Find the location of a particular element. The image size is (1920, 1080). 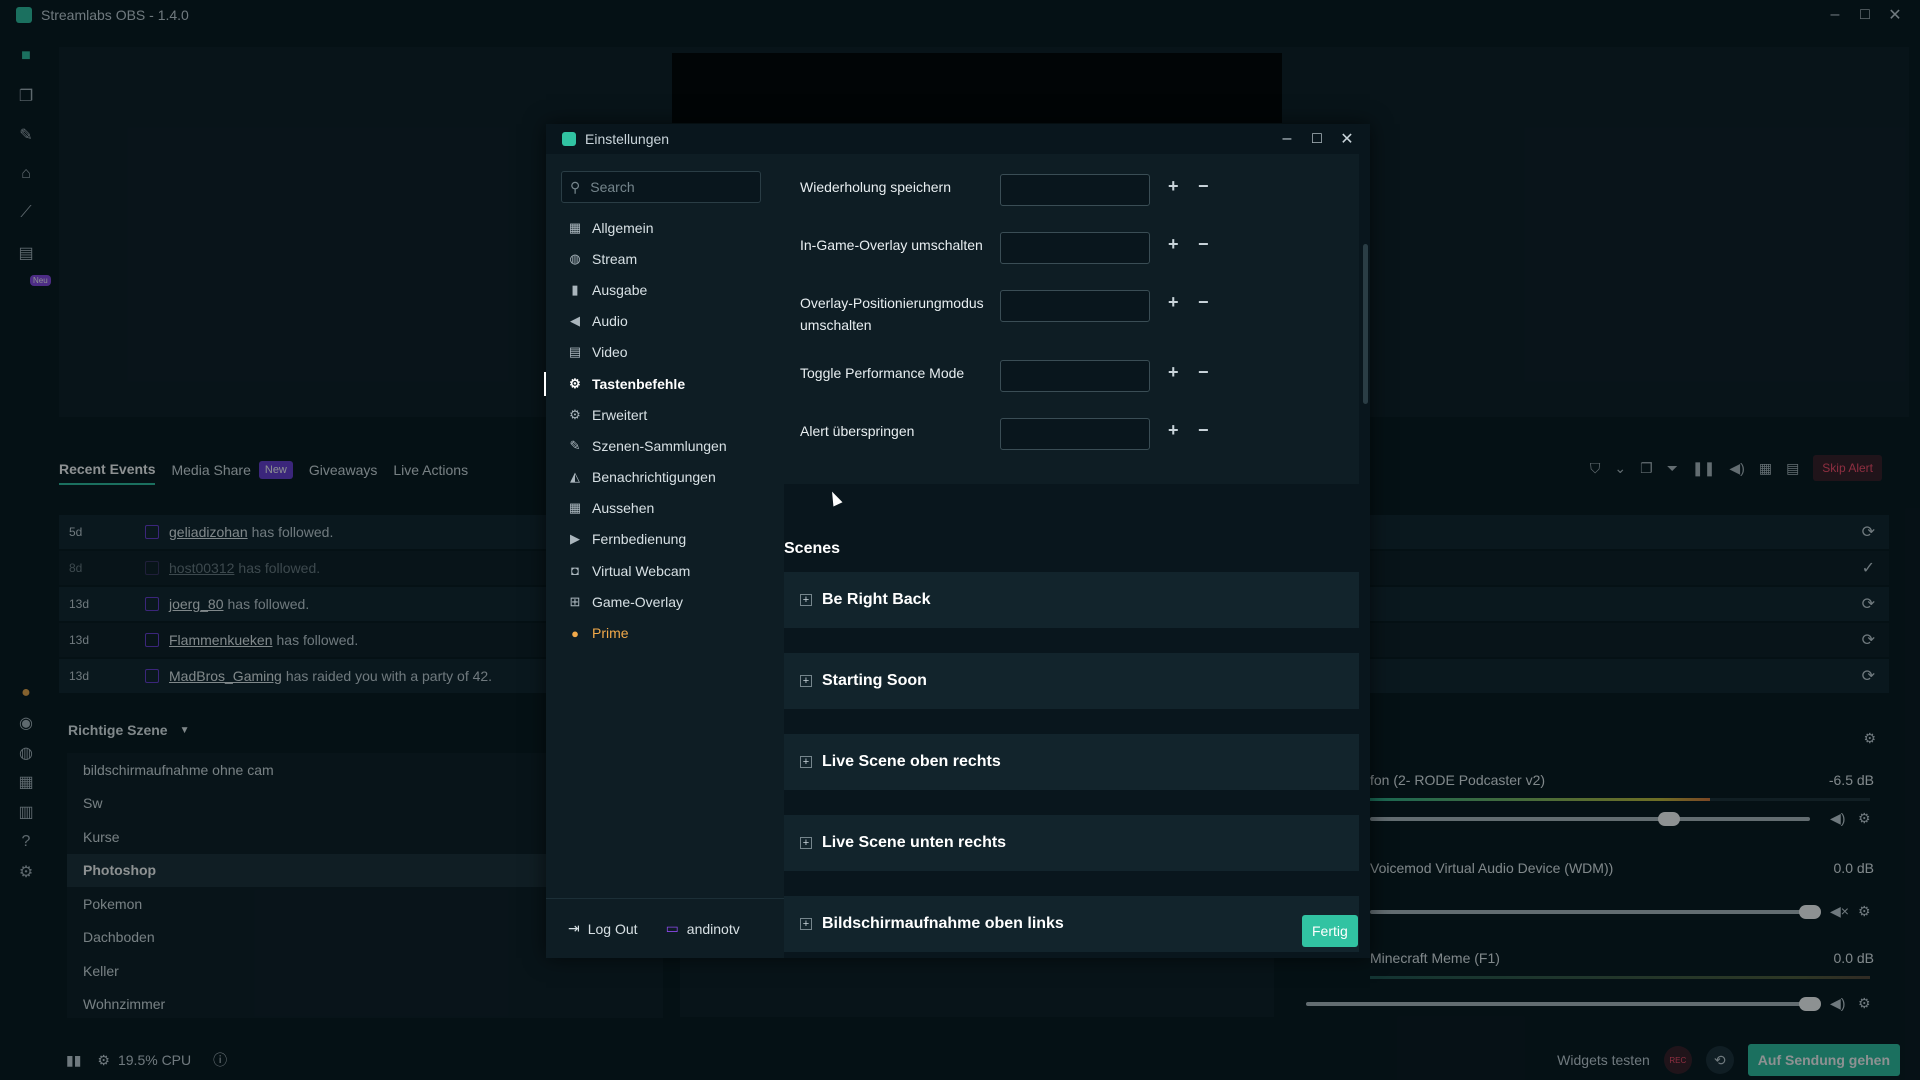

hotkey-label: Toggle Performance Mode is located at coordinates (882, 373).